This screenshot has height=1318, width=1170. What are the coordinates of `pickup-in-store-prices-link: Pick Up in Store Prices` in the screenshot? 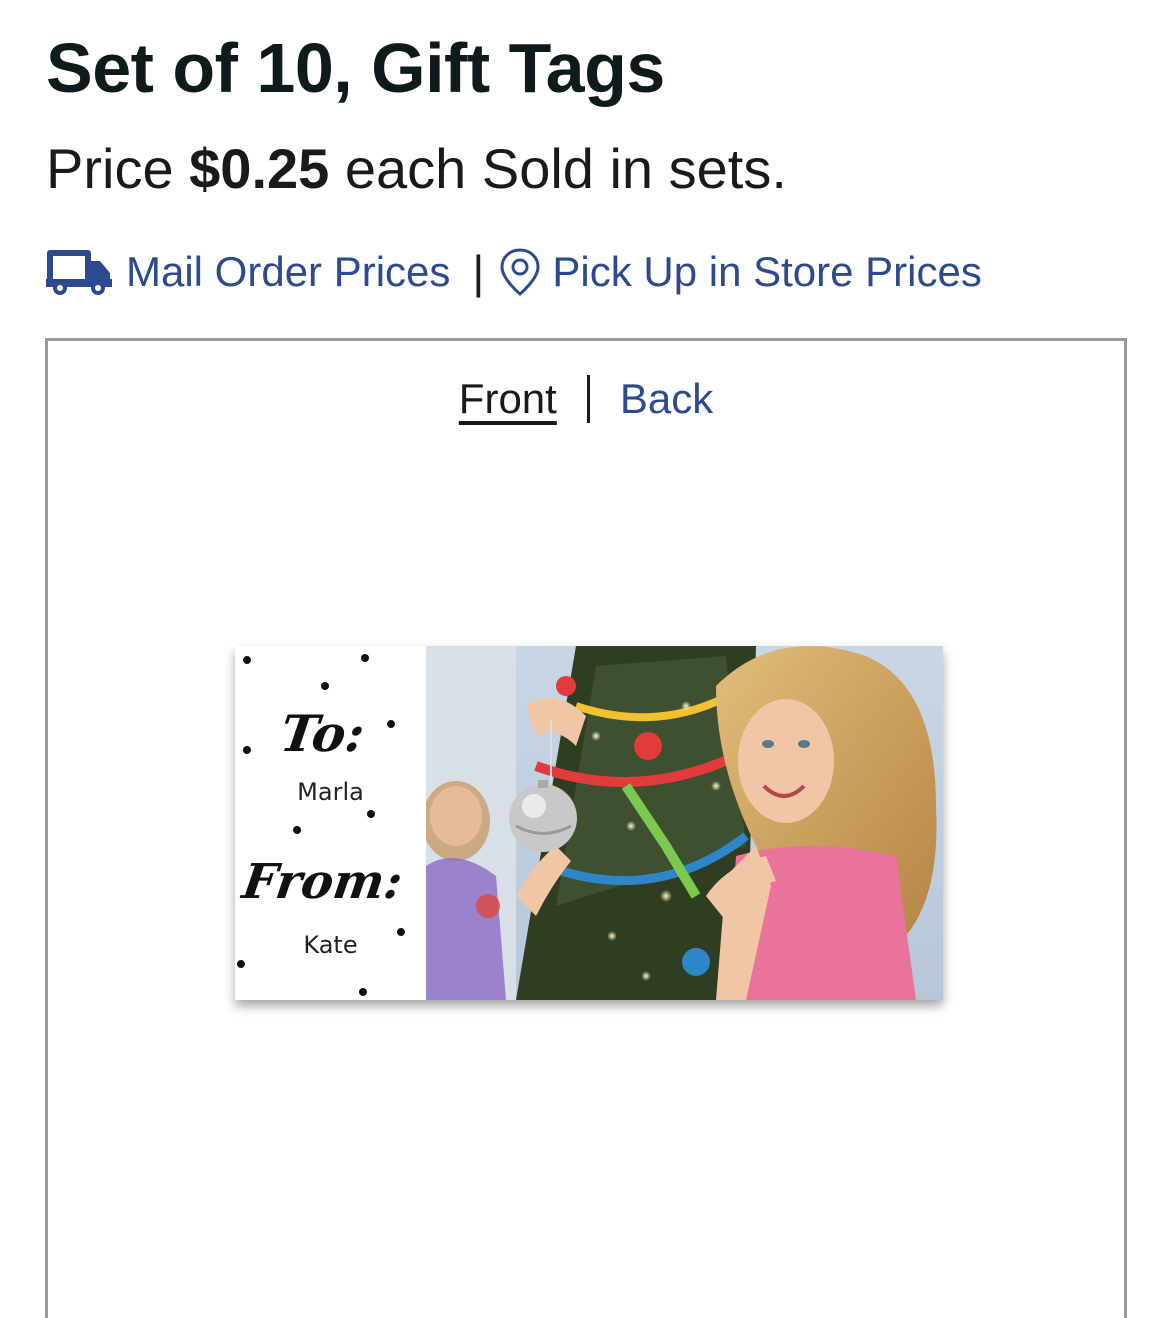 It's located at (740, 272).